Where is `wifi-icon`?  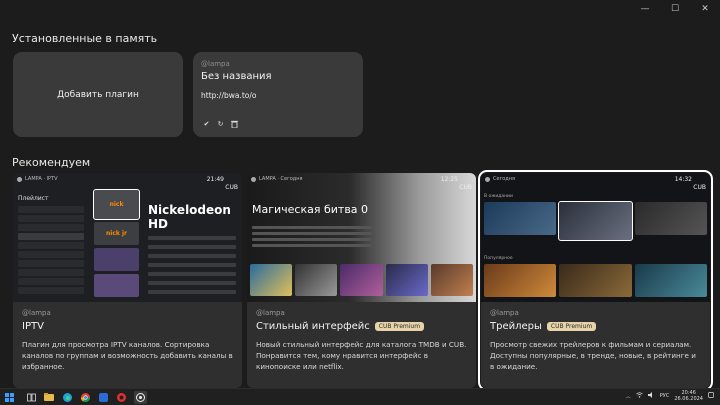
wifi-icon is located at coordinates (639, 396).